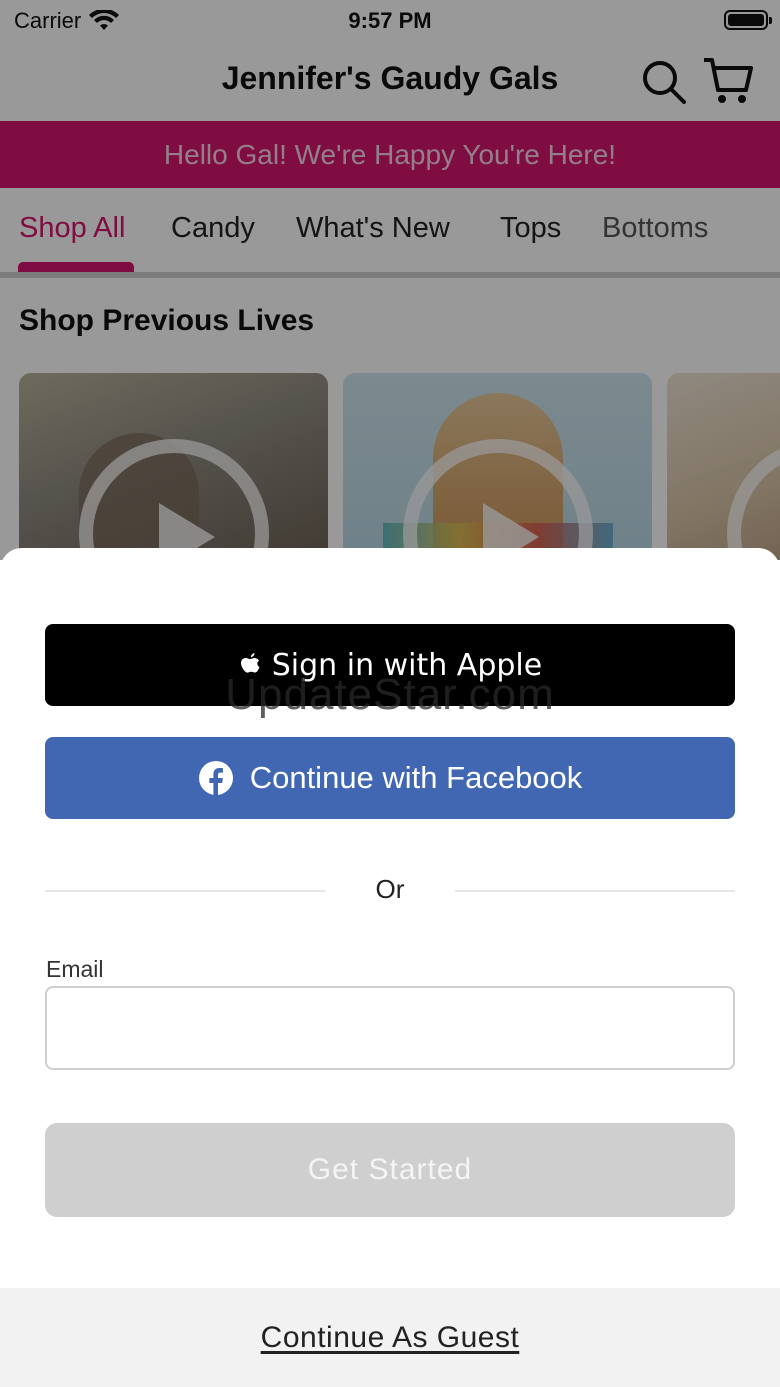 This screenshot has height=1387, width=780. I want to click on email-field, so click(390, 1028).